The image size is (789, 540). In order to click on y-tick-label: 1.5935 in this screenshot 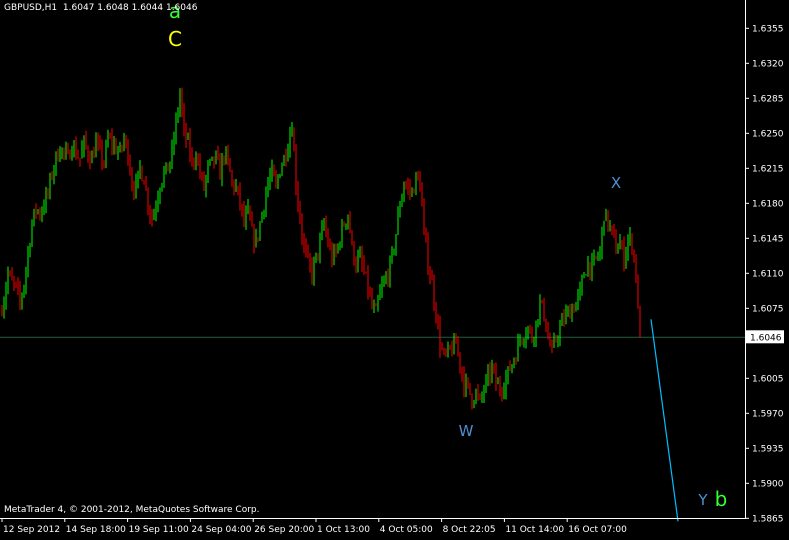, I will do `click(768, 449)`.